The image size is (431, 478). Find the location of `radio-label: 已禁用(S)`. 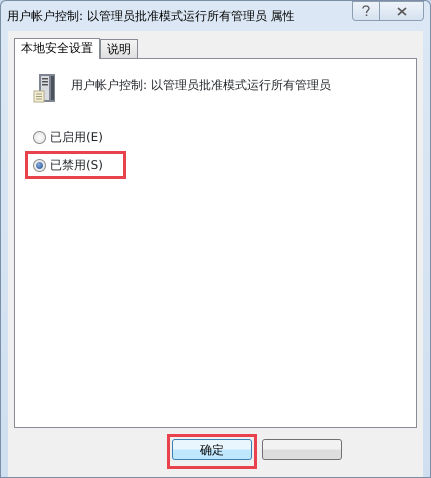

radio-label: 已禁用(S) is located at coordinates (76, 165).